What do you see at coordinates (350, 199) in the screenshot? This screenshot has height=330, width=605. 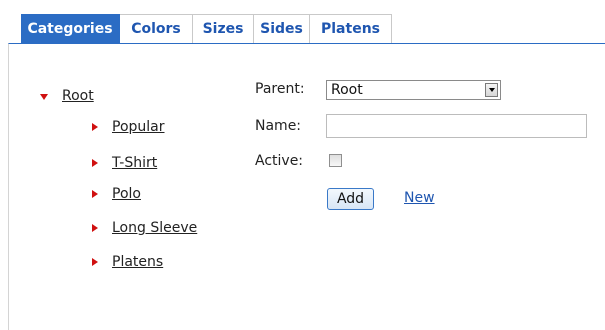 I see `add-button: Add` at bounding box center [350, 199].